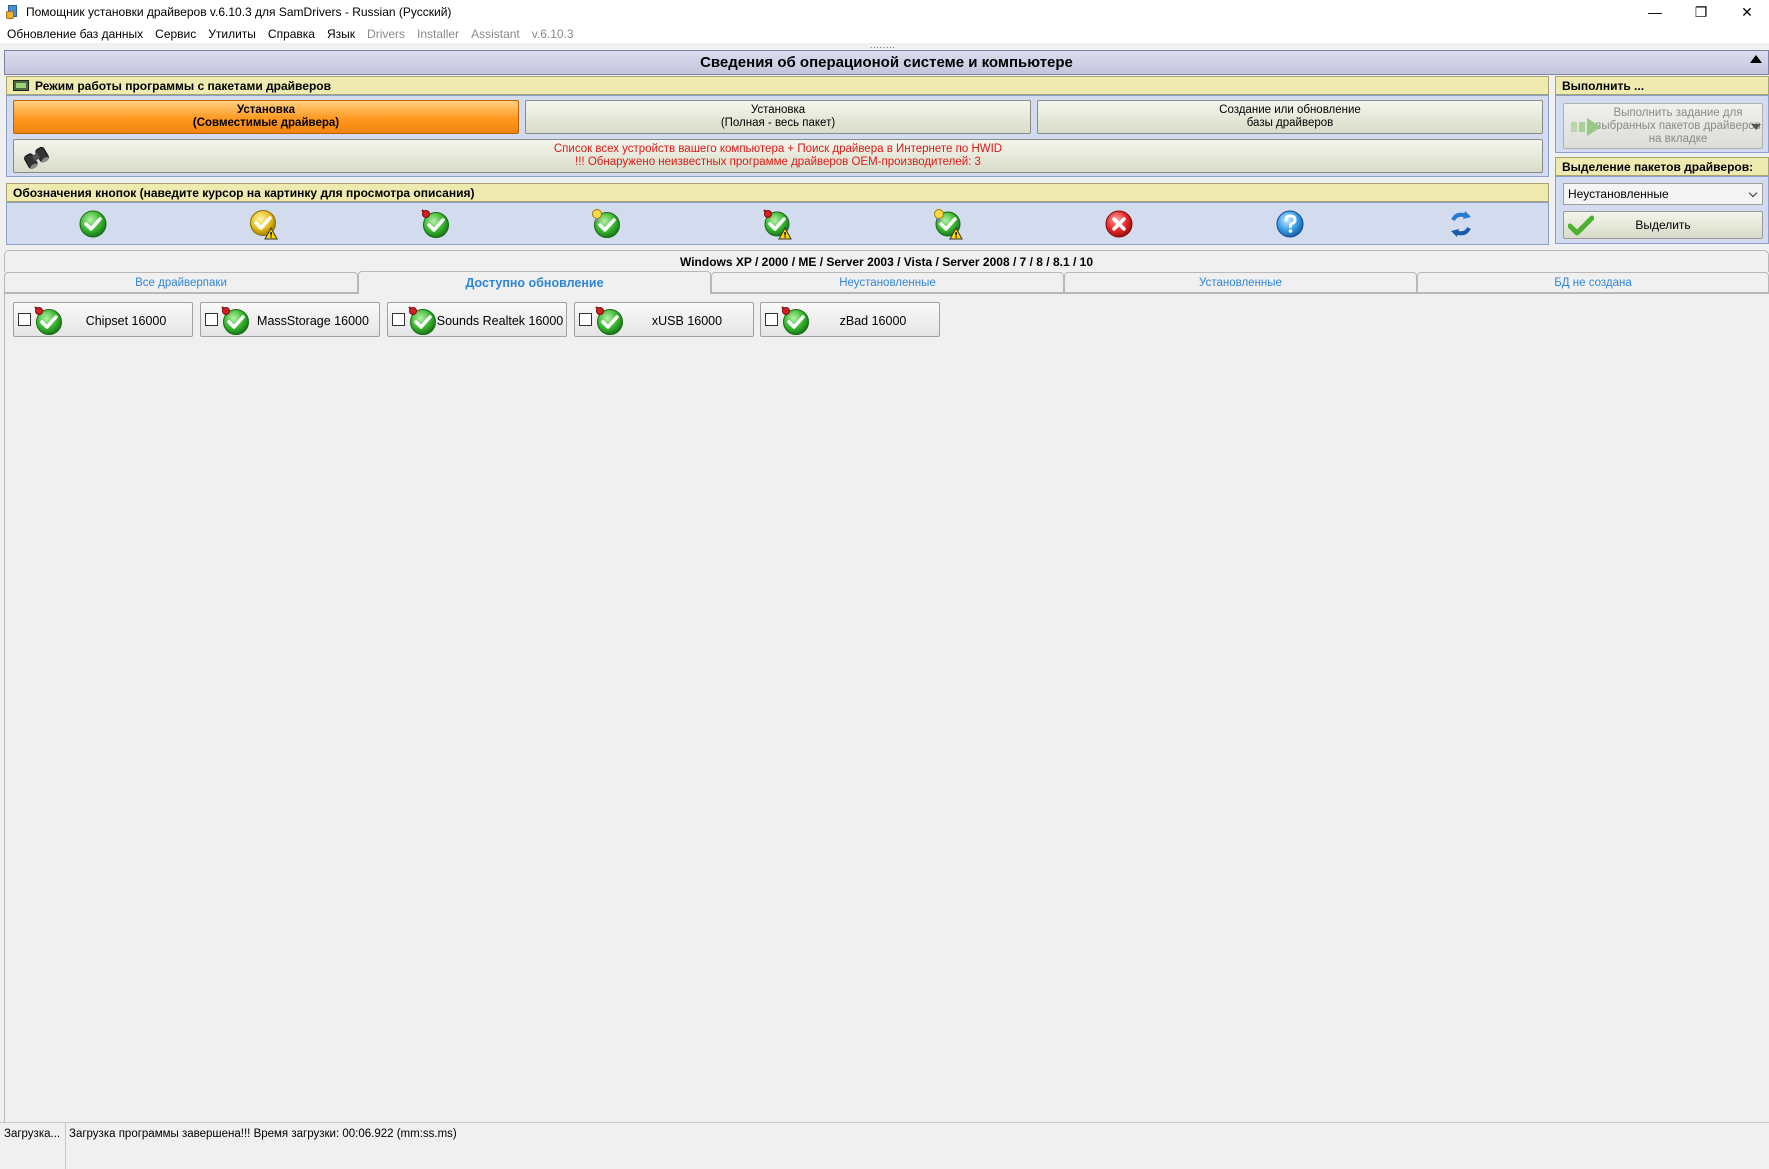  Describe the element at coordinates (1658, 166) in the screenshot. I see `select-panel-title: Выделение пакетов драйверов:` at that location.